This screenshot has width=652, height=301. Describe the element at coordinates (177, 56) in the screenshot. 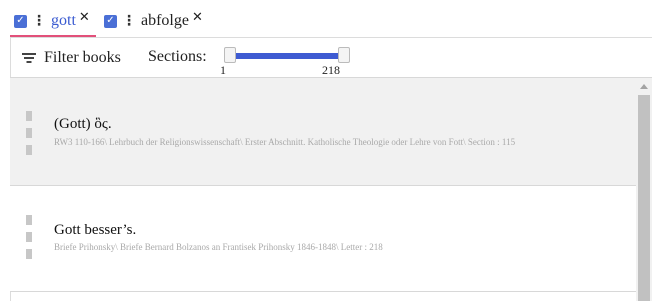

I see `sections-label: Sections:` at that location.